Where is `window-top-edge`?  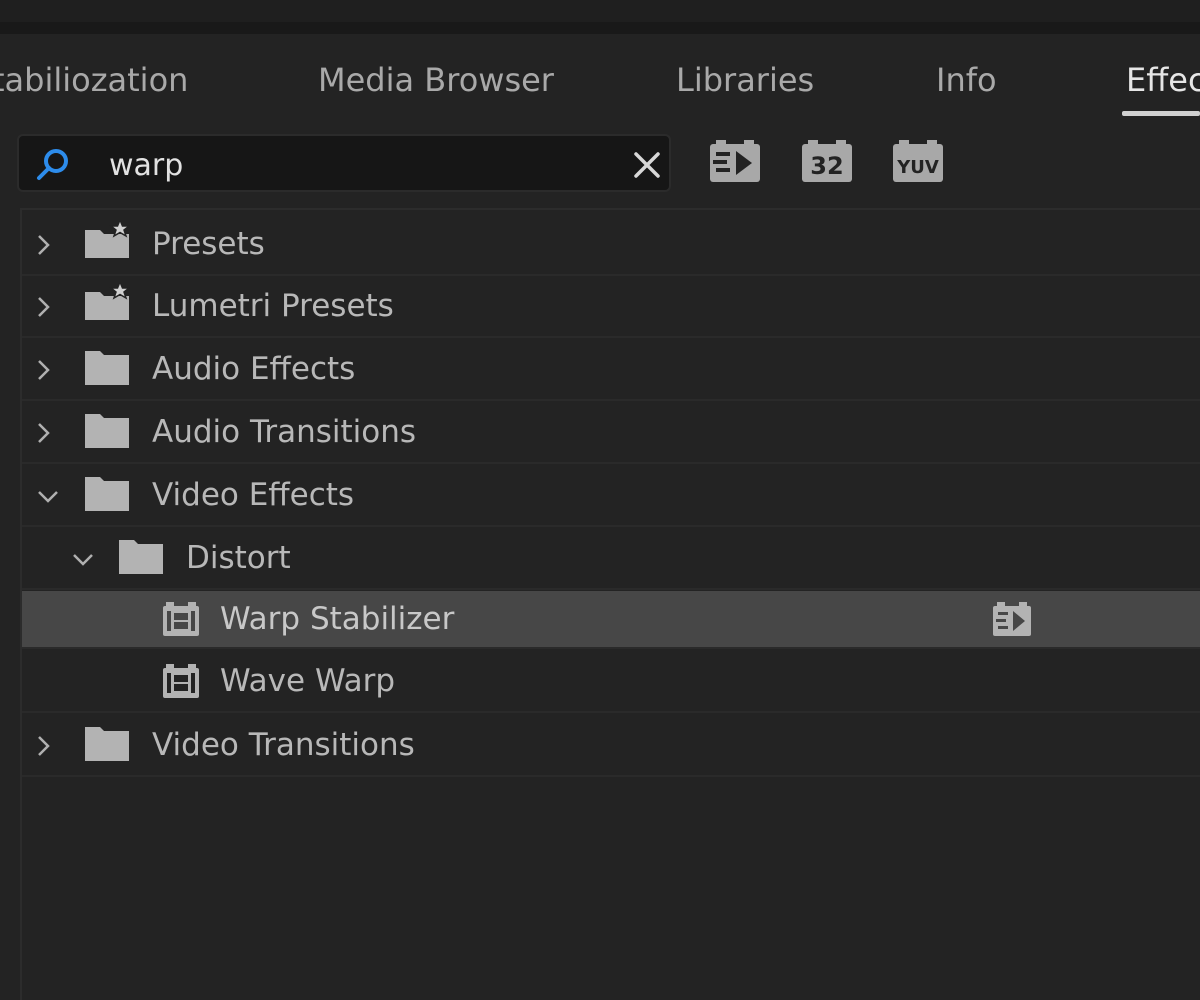 window-top-edge is located at coordinates (600, 28).